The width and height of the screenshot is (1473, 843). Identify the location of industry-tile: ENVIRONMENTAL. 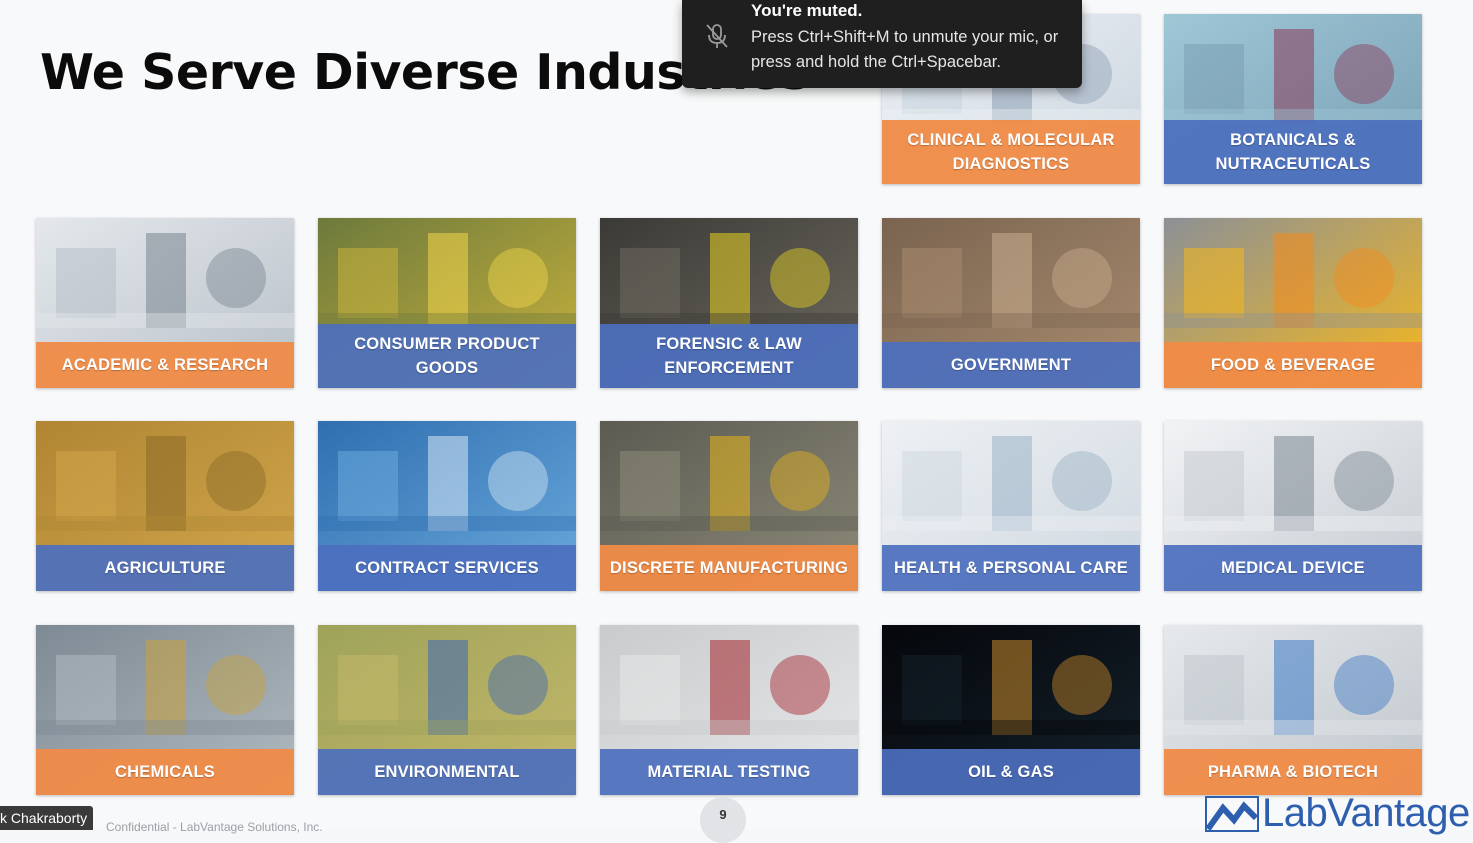
(447, 710).